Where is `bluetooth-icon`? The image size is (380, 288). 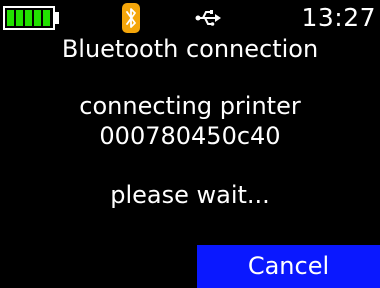
bluetooth-icon is located at coordinates (131, 18).